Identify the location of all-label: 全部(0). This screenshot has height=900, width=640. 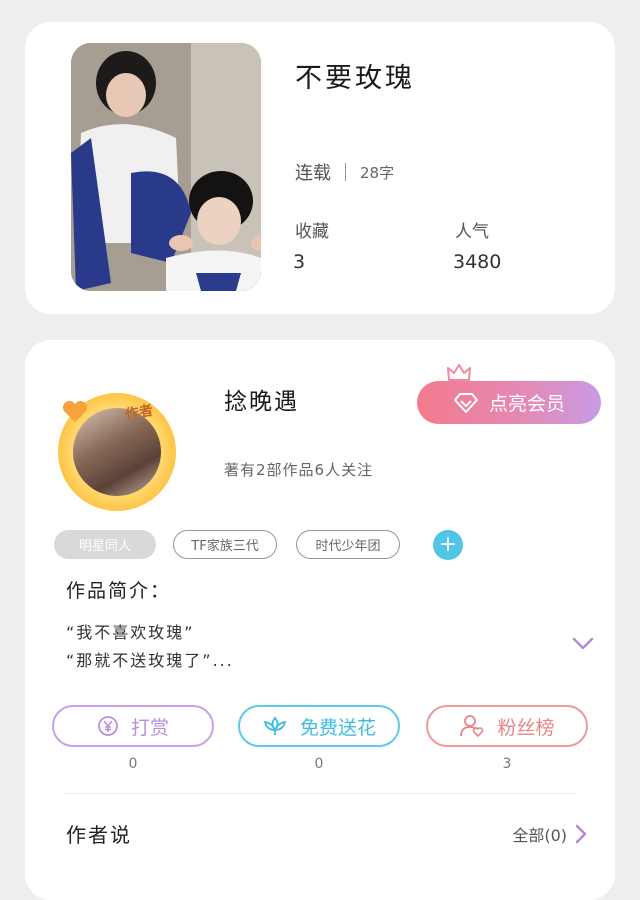
(539, 835).